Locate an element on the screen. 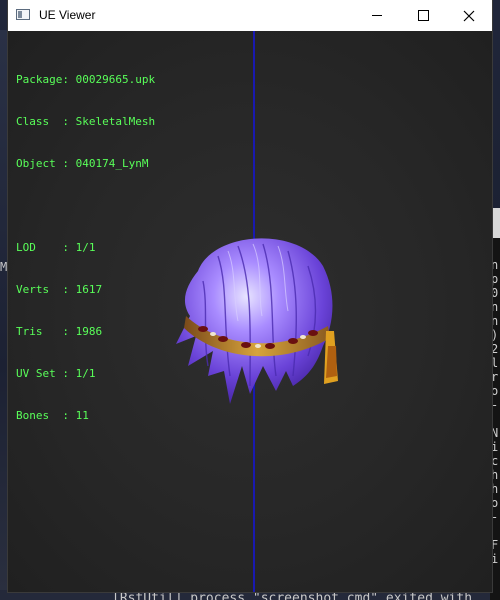  background-console-line: ) is located at coordinates (495, 335).